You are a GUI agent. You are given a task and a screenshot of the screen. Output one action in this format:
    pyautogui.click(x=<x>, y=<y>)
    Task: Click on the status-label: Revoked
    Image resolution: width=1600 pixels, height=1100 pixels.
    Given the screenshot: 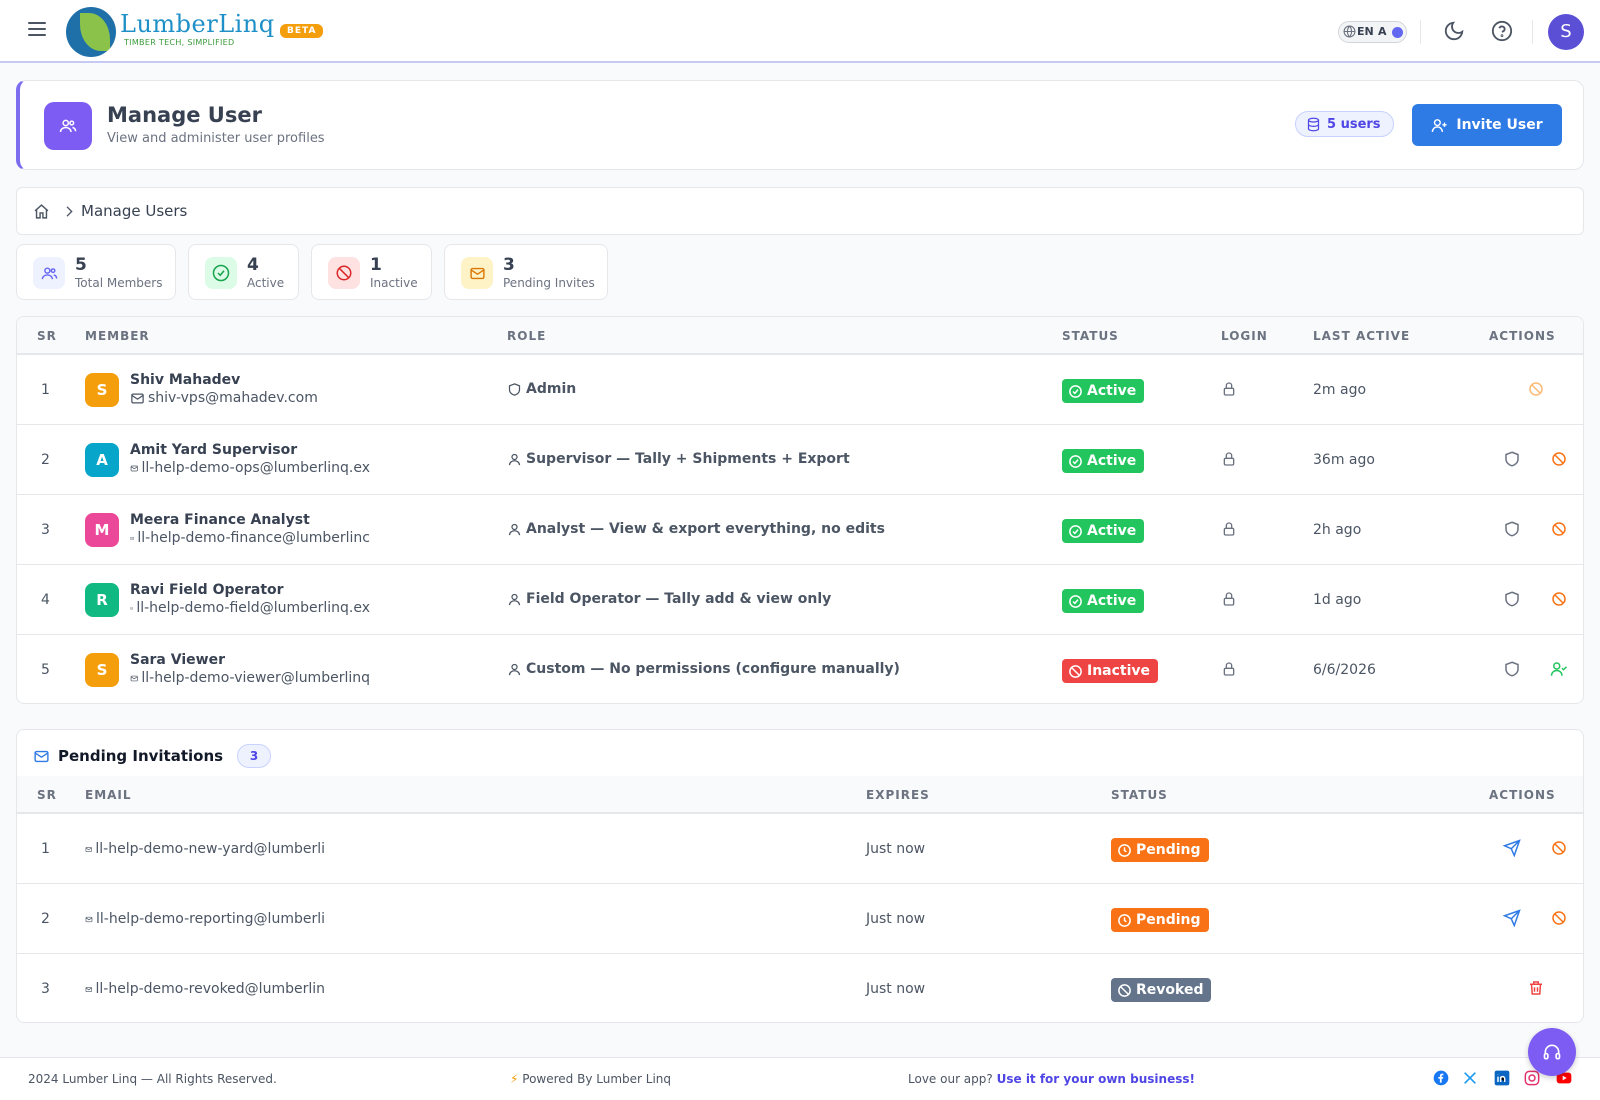 What is the action you would take?
    pyautogui.click(x=1170, y=990)
    